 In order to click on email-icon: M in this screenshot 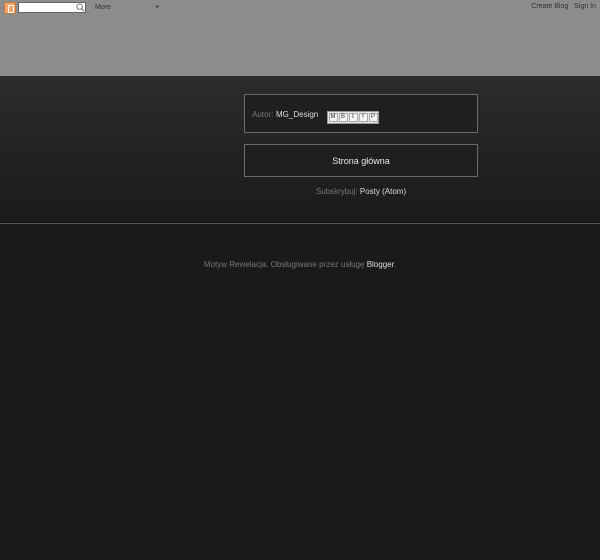, I will do `click(333, 117)`.